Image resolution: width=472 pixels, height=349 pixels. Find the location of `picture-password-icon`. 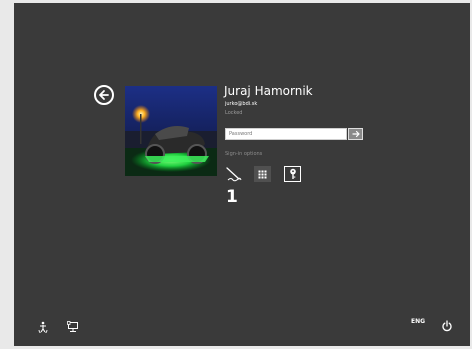

picture-password-icon is located at coordinates (234, 174).